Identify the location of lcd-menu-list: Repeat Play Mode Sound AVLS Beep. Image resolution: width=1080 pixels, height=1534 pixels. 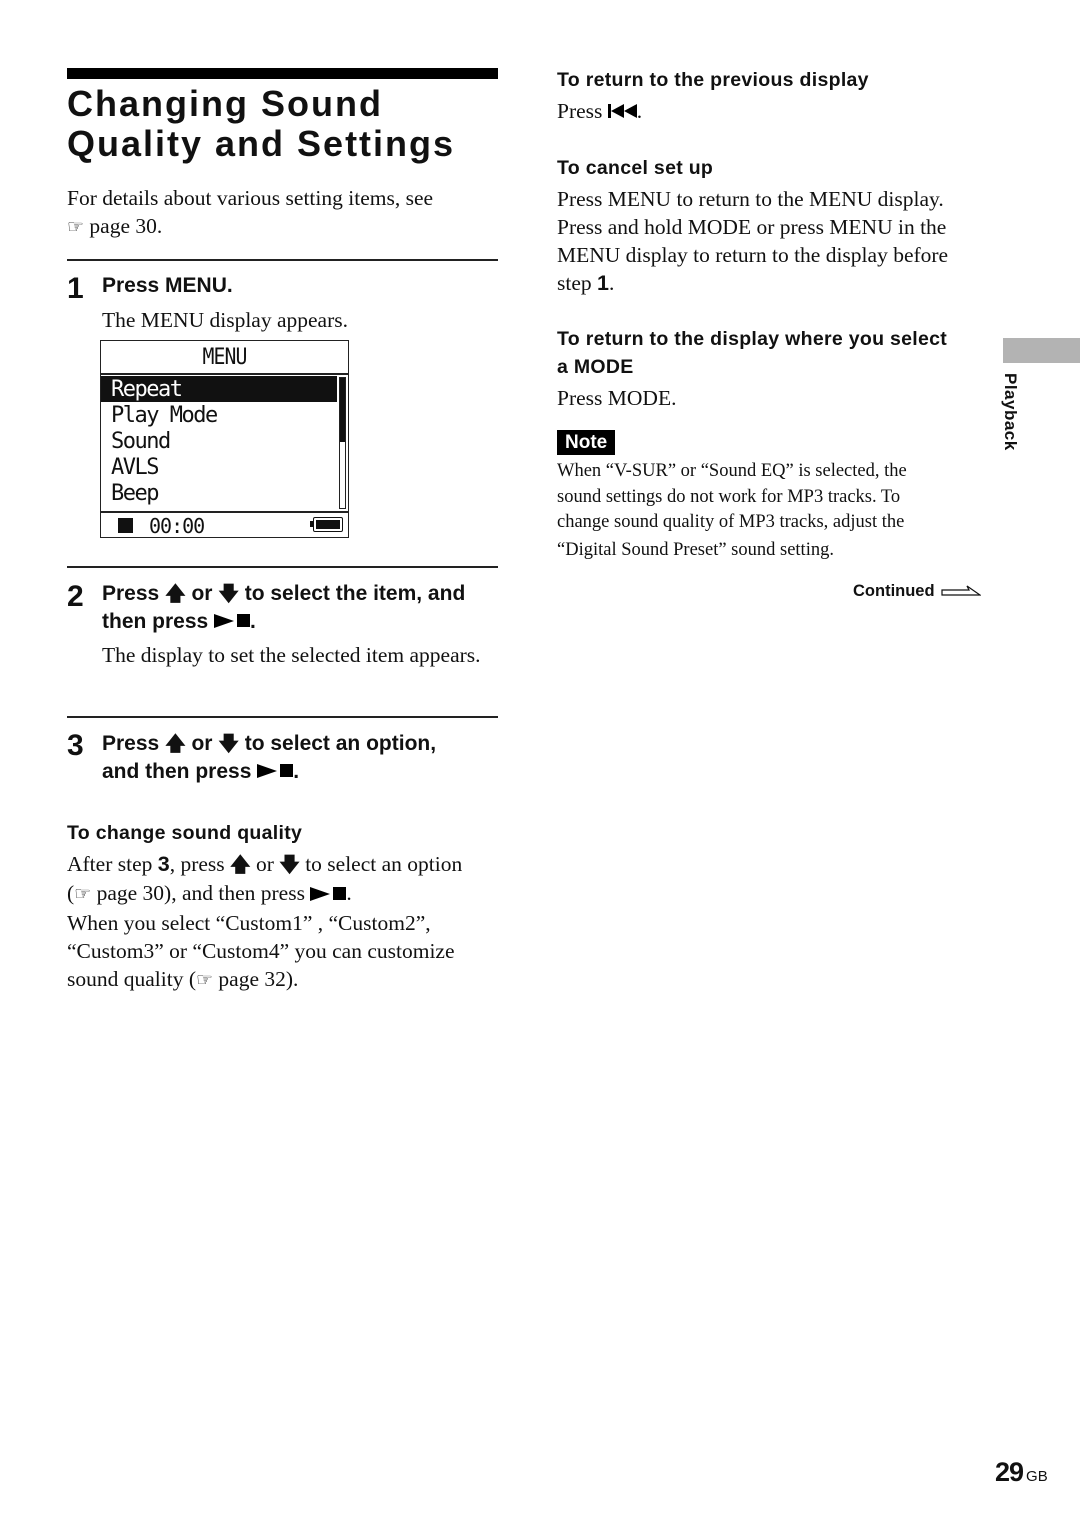
(219, 441).